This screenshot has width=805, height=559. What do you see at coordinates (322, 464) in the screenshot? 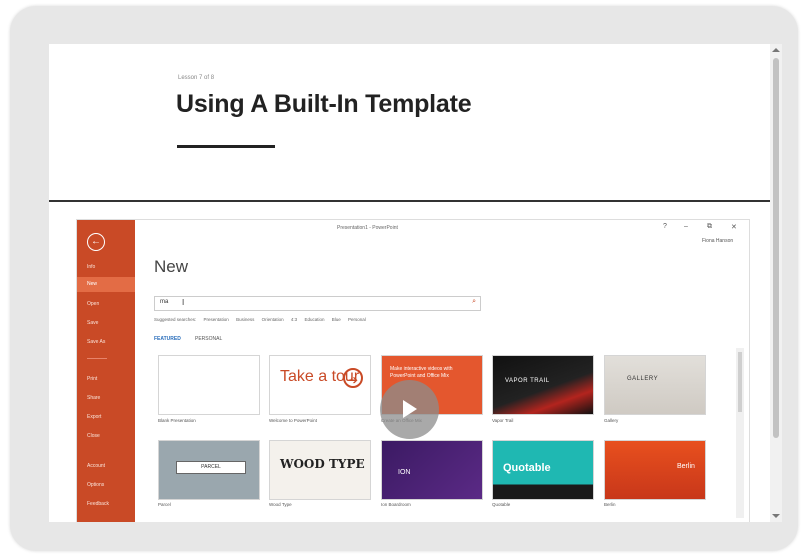
I see `woodtype-text: WOOD TYPE` at bounding box center [322, 464].